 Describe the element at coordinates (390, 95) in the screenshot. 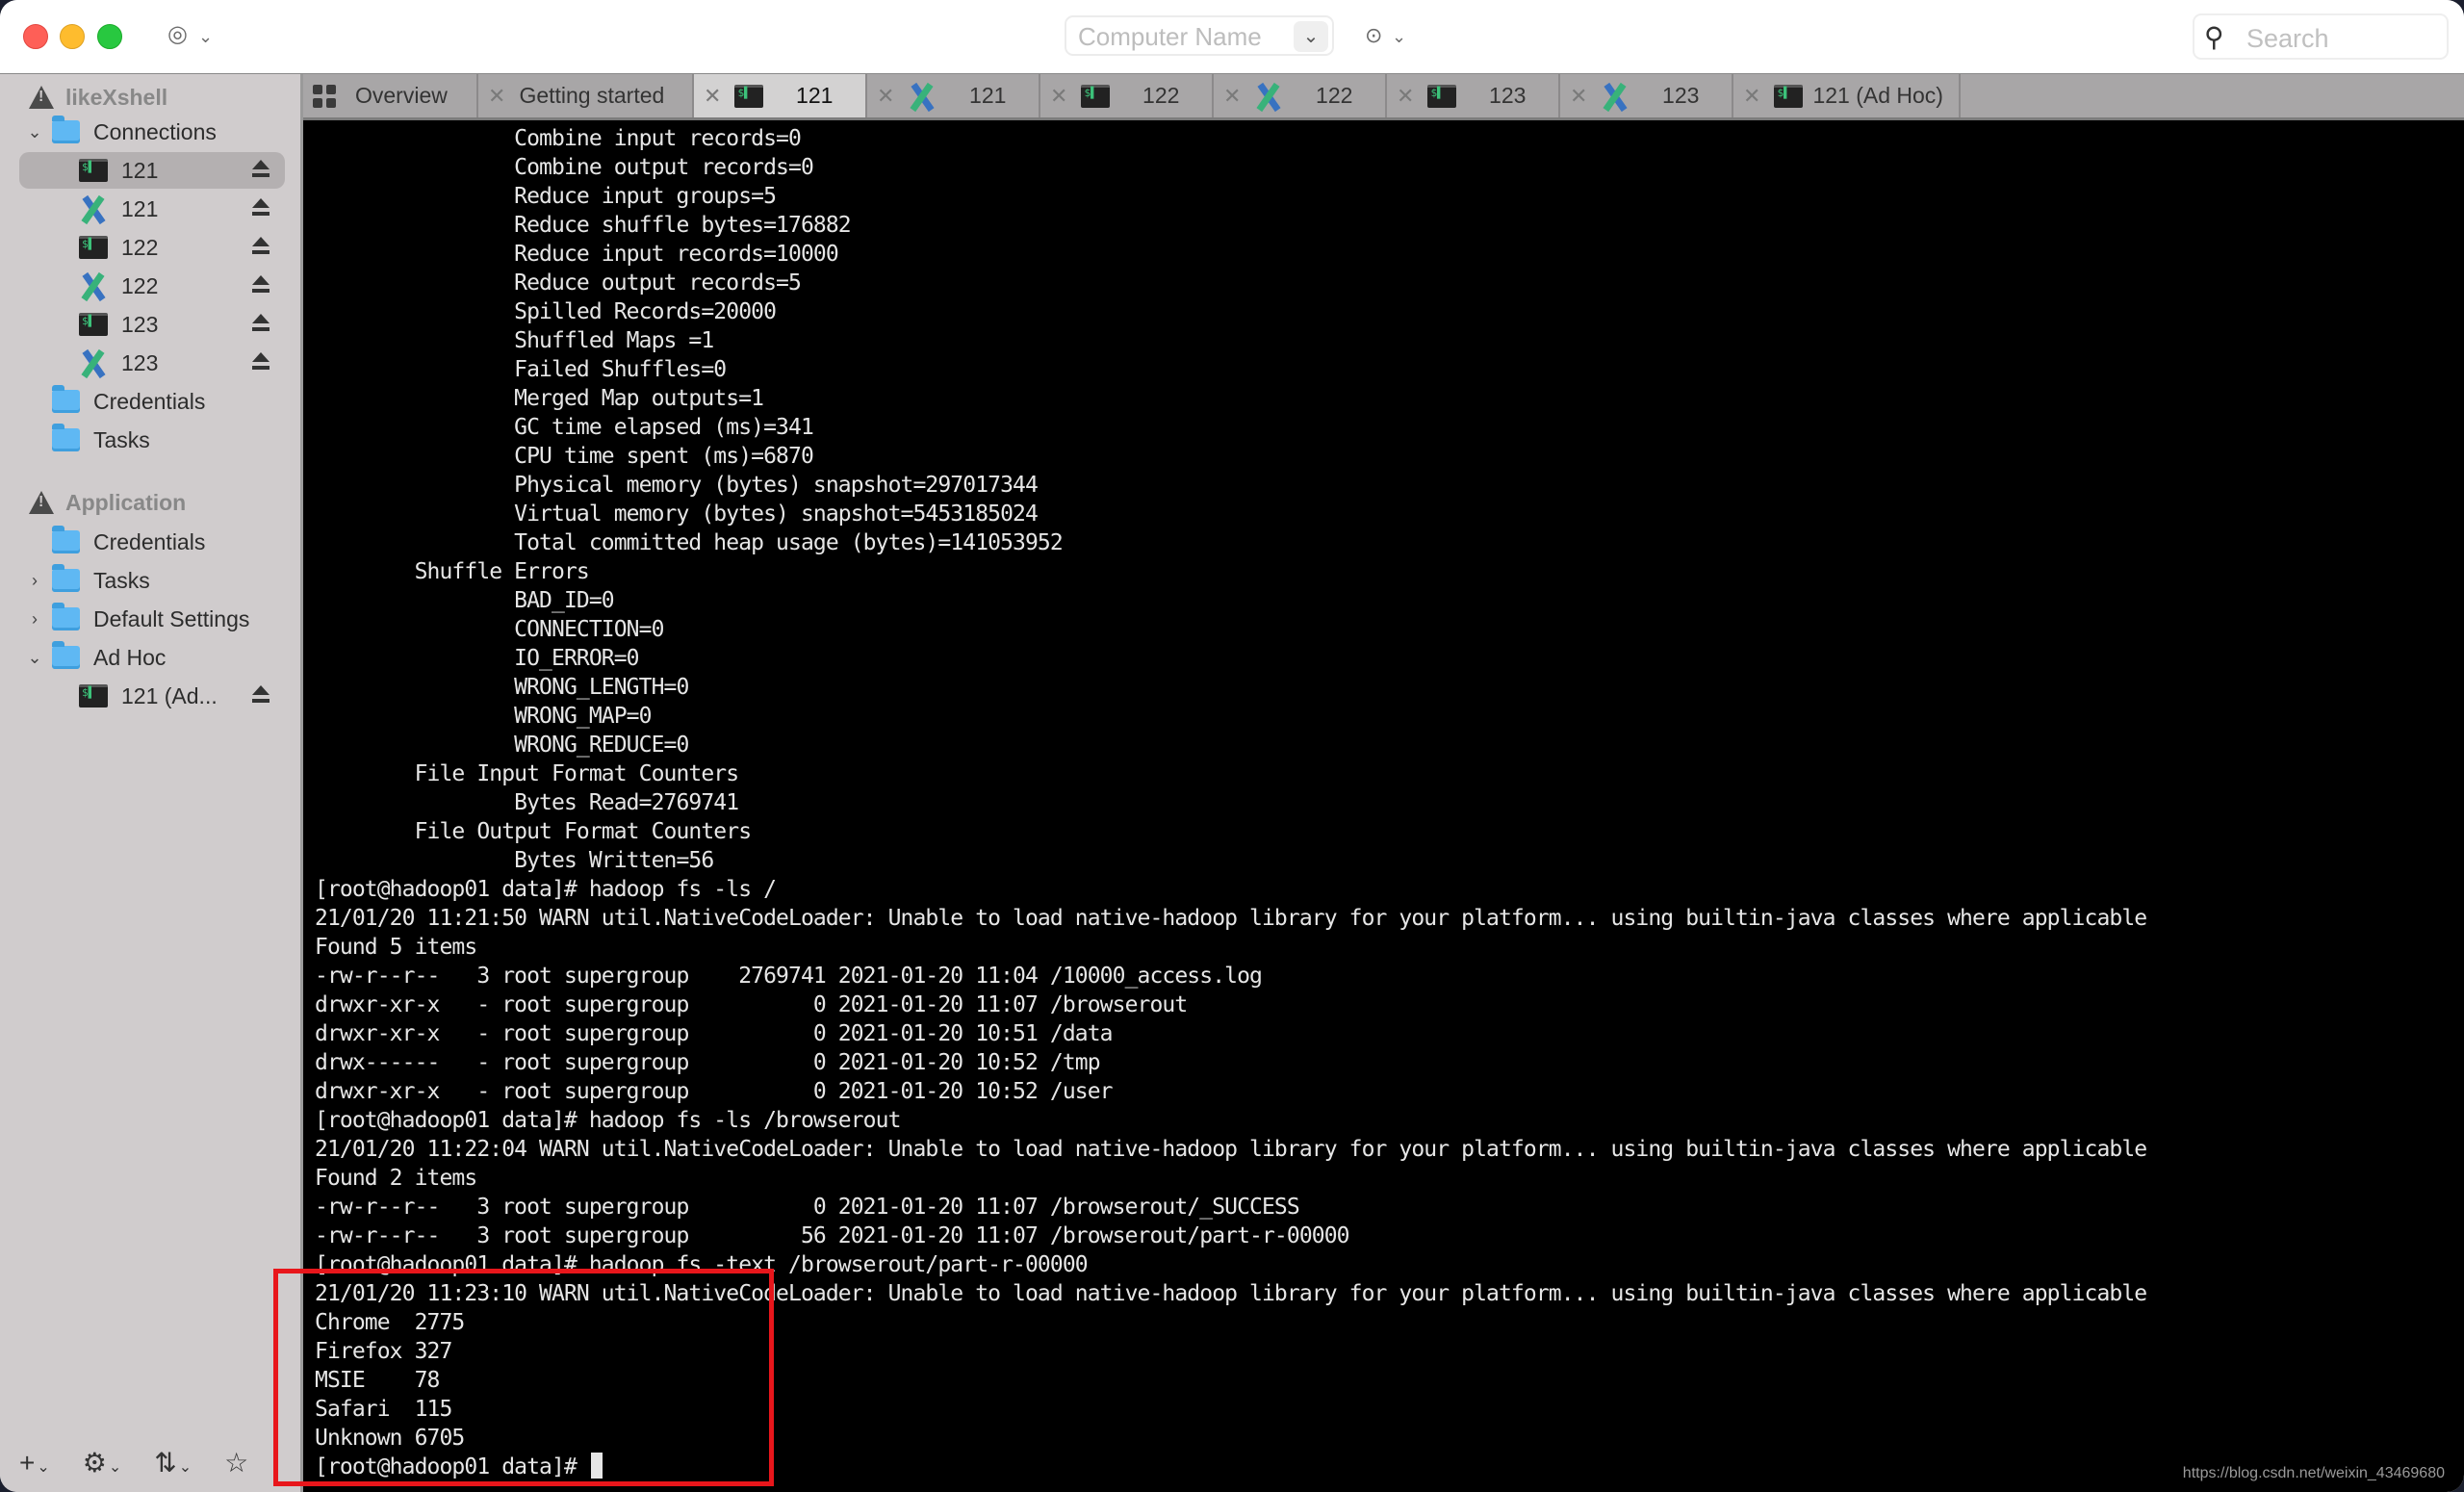

I see `tab-overview: Overview` at that location.